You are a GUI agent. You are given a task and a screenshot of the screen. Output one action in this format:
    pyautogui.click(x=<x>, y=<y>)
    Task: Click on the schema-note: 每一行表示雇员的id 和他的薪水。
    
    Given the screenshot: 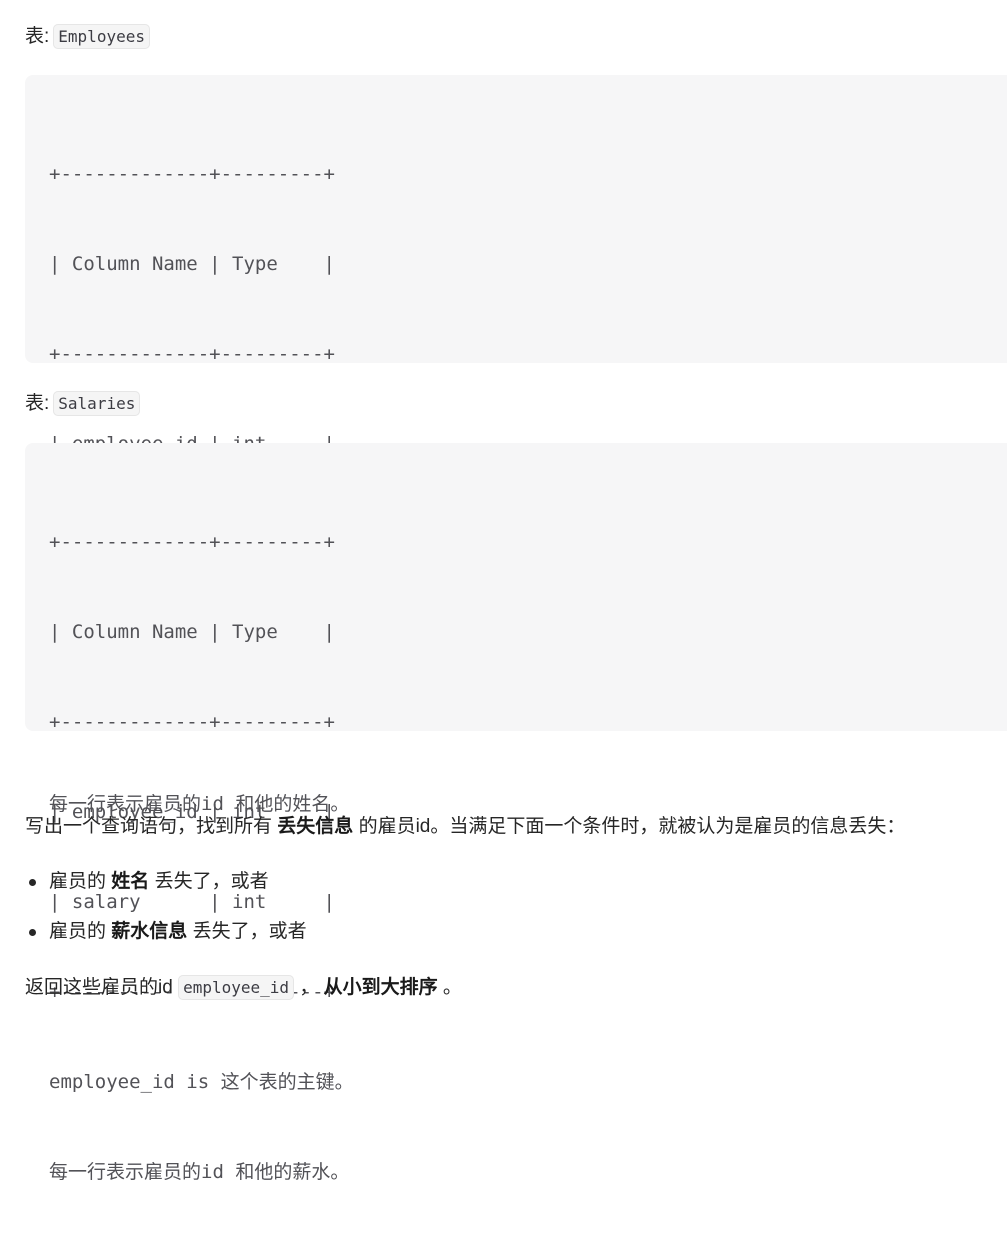 What is the action you would take?
    pyautogui.click(x=199, y=1172)
    